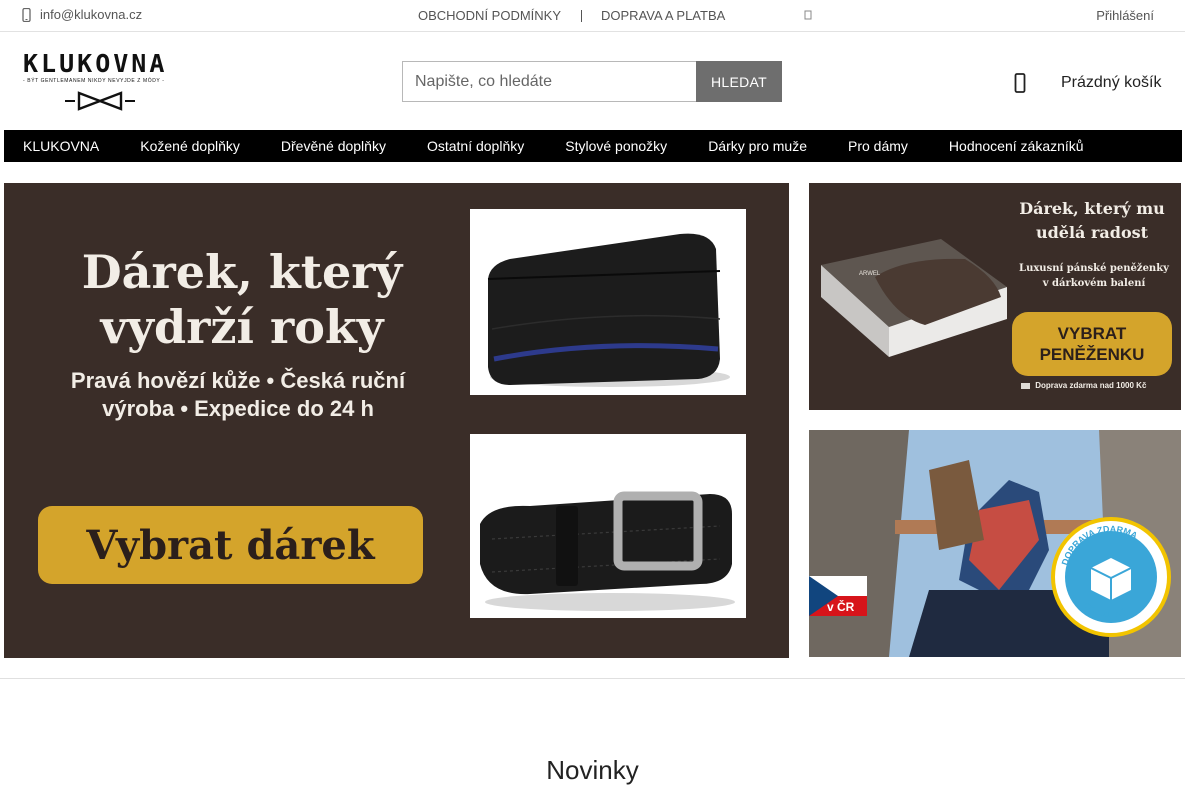 This screenshot has height=800, width=1200. I want to click on cart: Prázdný košík, so click(1087, 83).